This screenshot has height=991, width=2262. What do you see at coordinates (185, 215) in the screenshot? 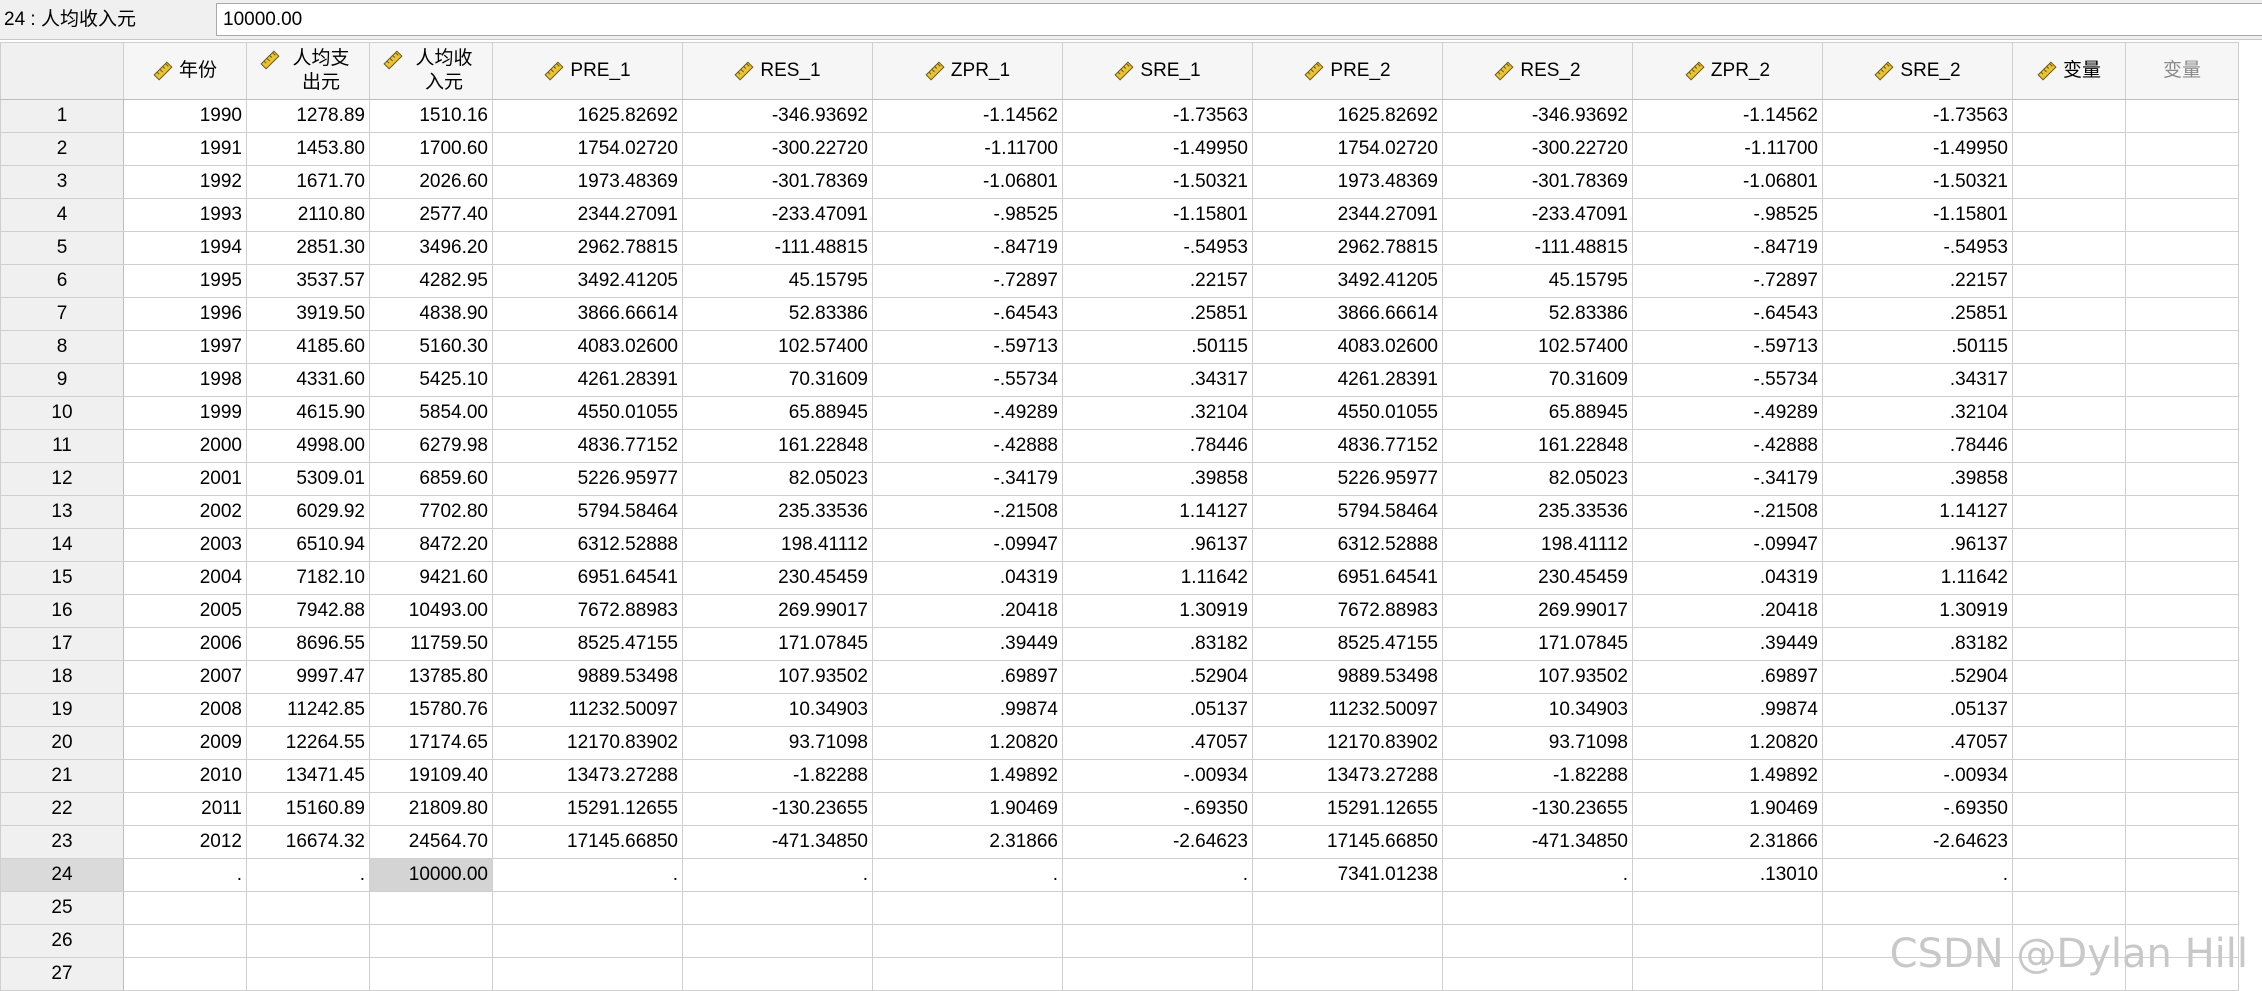
I see `data-cell: 1993` at bounding box center [185, 215].